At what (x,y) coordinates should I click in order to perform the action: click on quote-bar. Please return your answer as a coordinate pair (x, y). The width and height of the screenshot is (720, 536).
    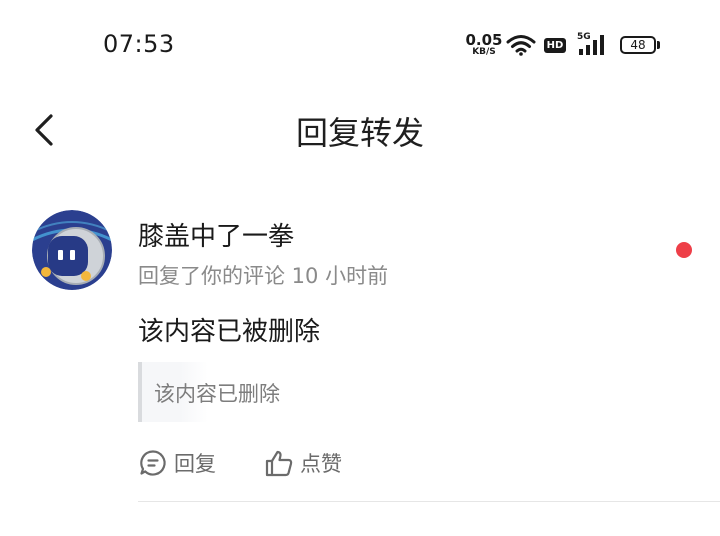
    Looking at the image, I should click on (140, 392).